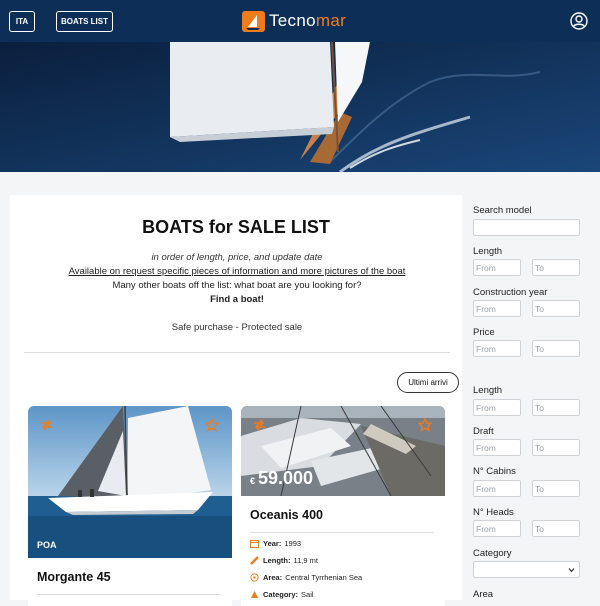 This screenshot has width=600, height=606. What do you see at coordinates (254, 577) in the screenshot?
I see `compass-icon` at bounding box center [254, 577].